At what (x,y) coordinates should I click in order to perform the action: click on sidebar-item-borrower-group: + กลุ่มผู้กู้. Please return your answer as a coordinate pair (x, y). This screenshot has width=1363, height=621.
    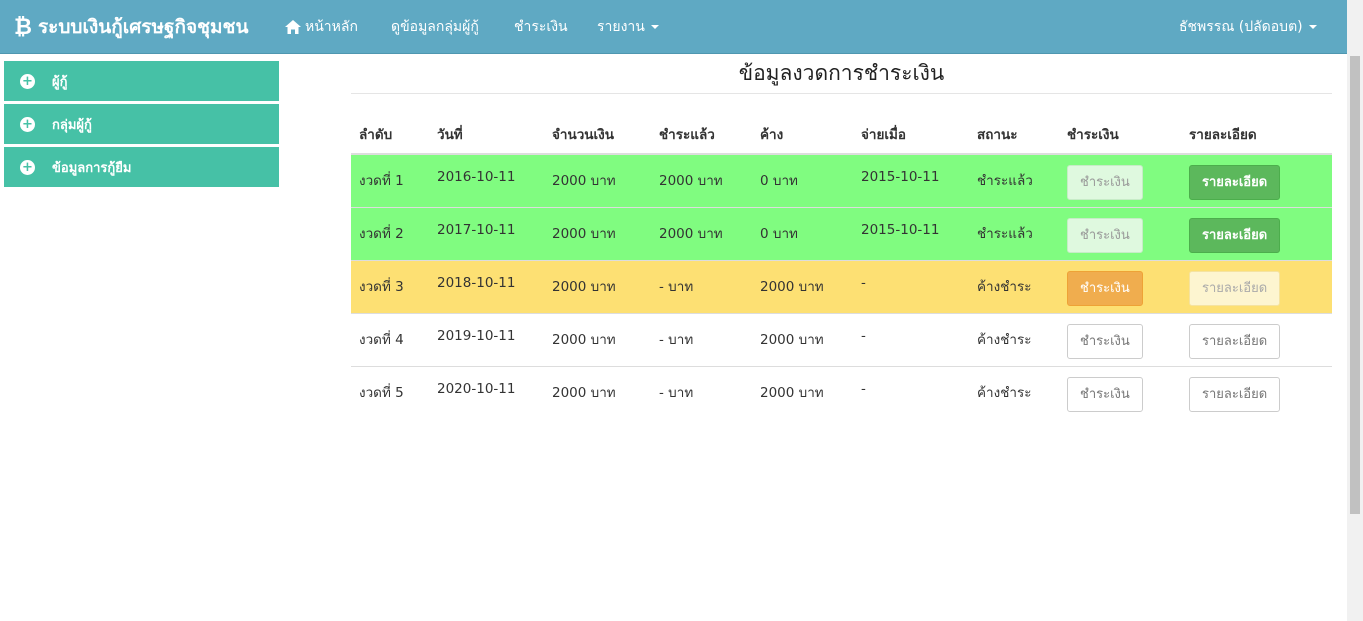
    Looking at the image, I should click on (141, 125).